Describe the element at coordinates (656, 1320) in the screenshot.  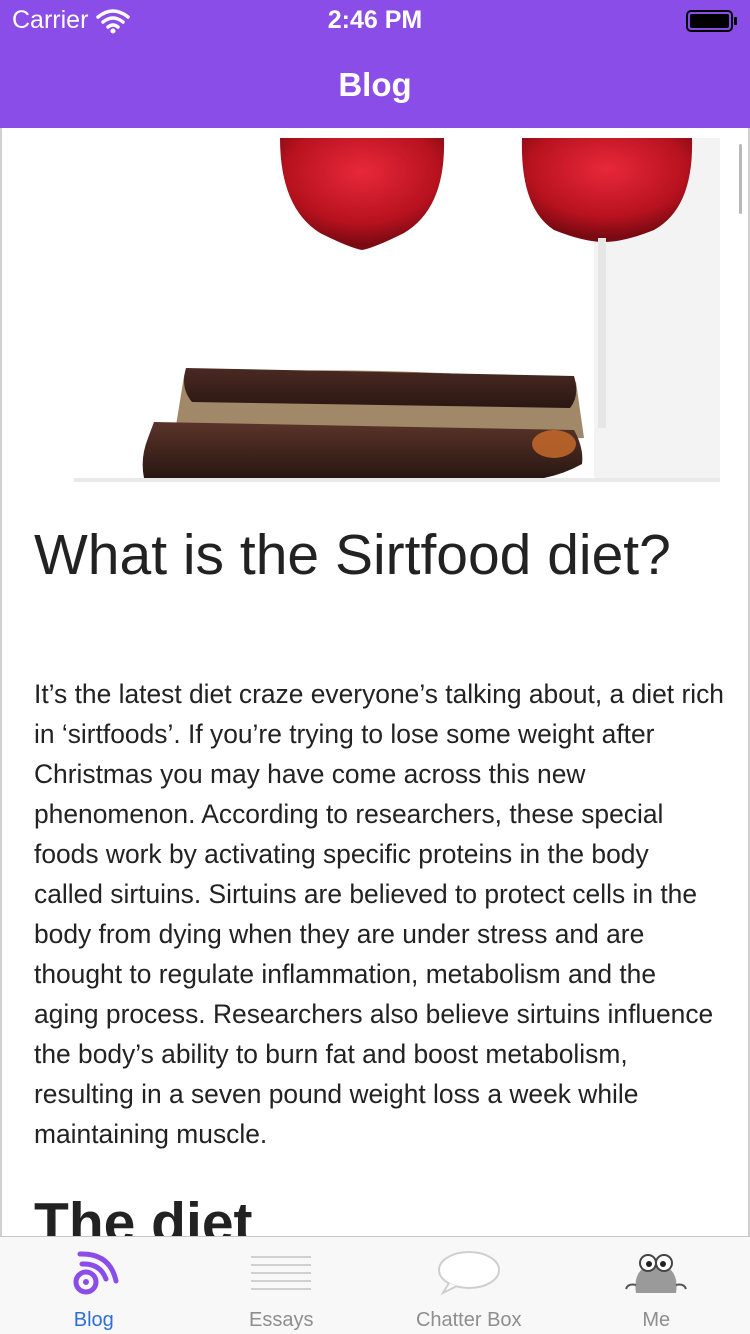
I see `tab-label-me: Me` at that location.